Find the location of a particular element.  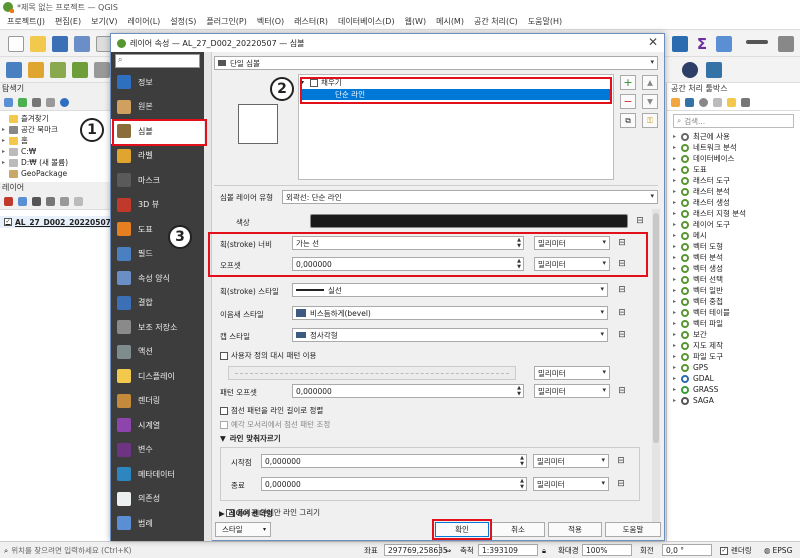

toolbox-group: ▸ 네트워크 분석 is located at coordinates (733, 147).